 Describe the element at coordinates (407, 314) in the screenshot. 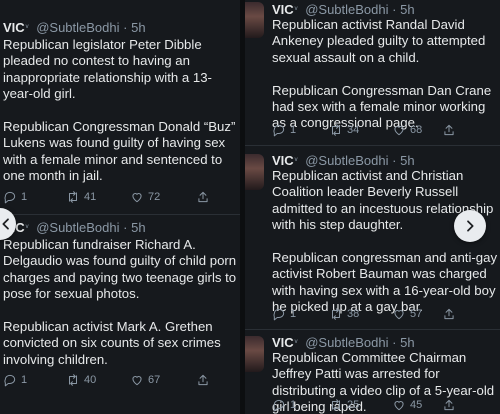

I see `like-button: 57` at that location.